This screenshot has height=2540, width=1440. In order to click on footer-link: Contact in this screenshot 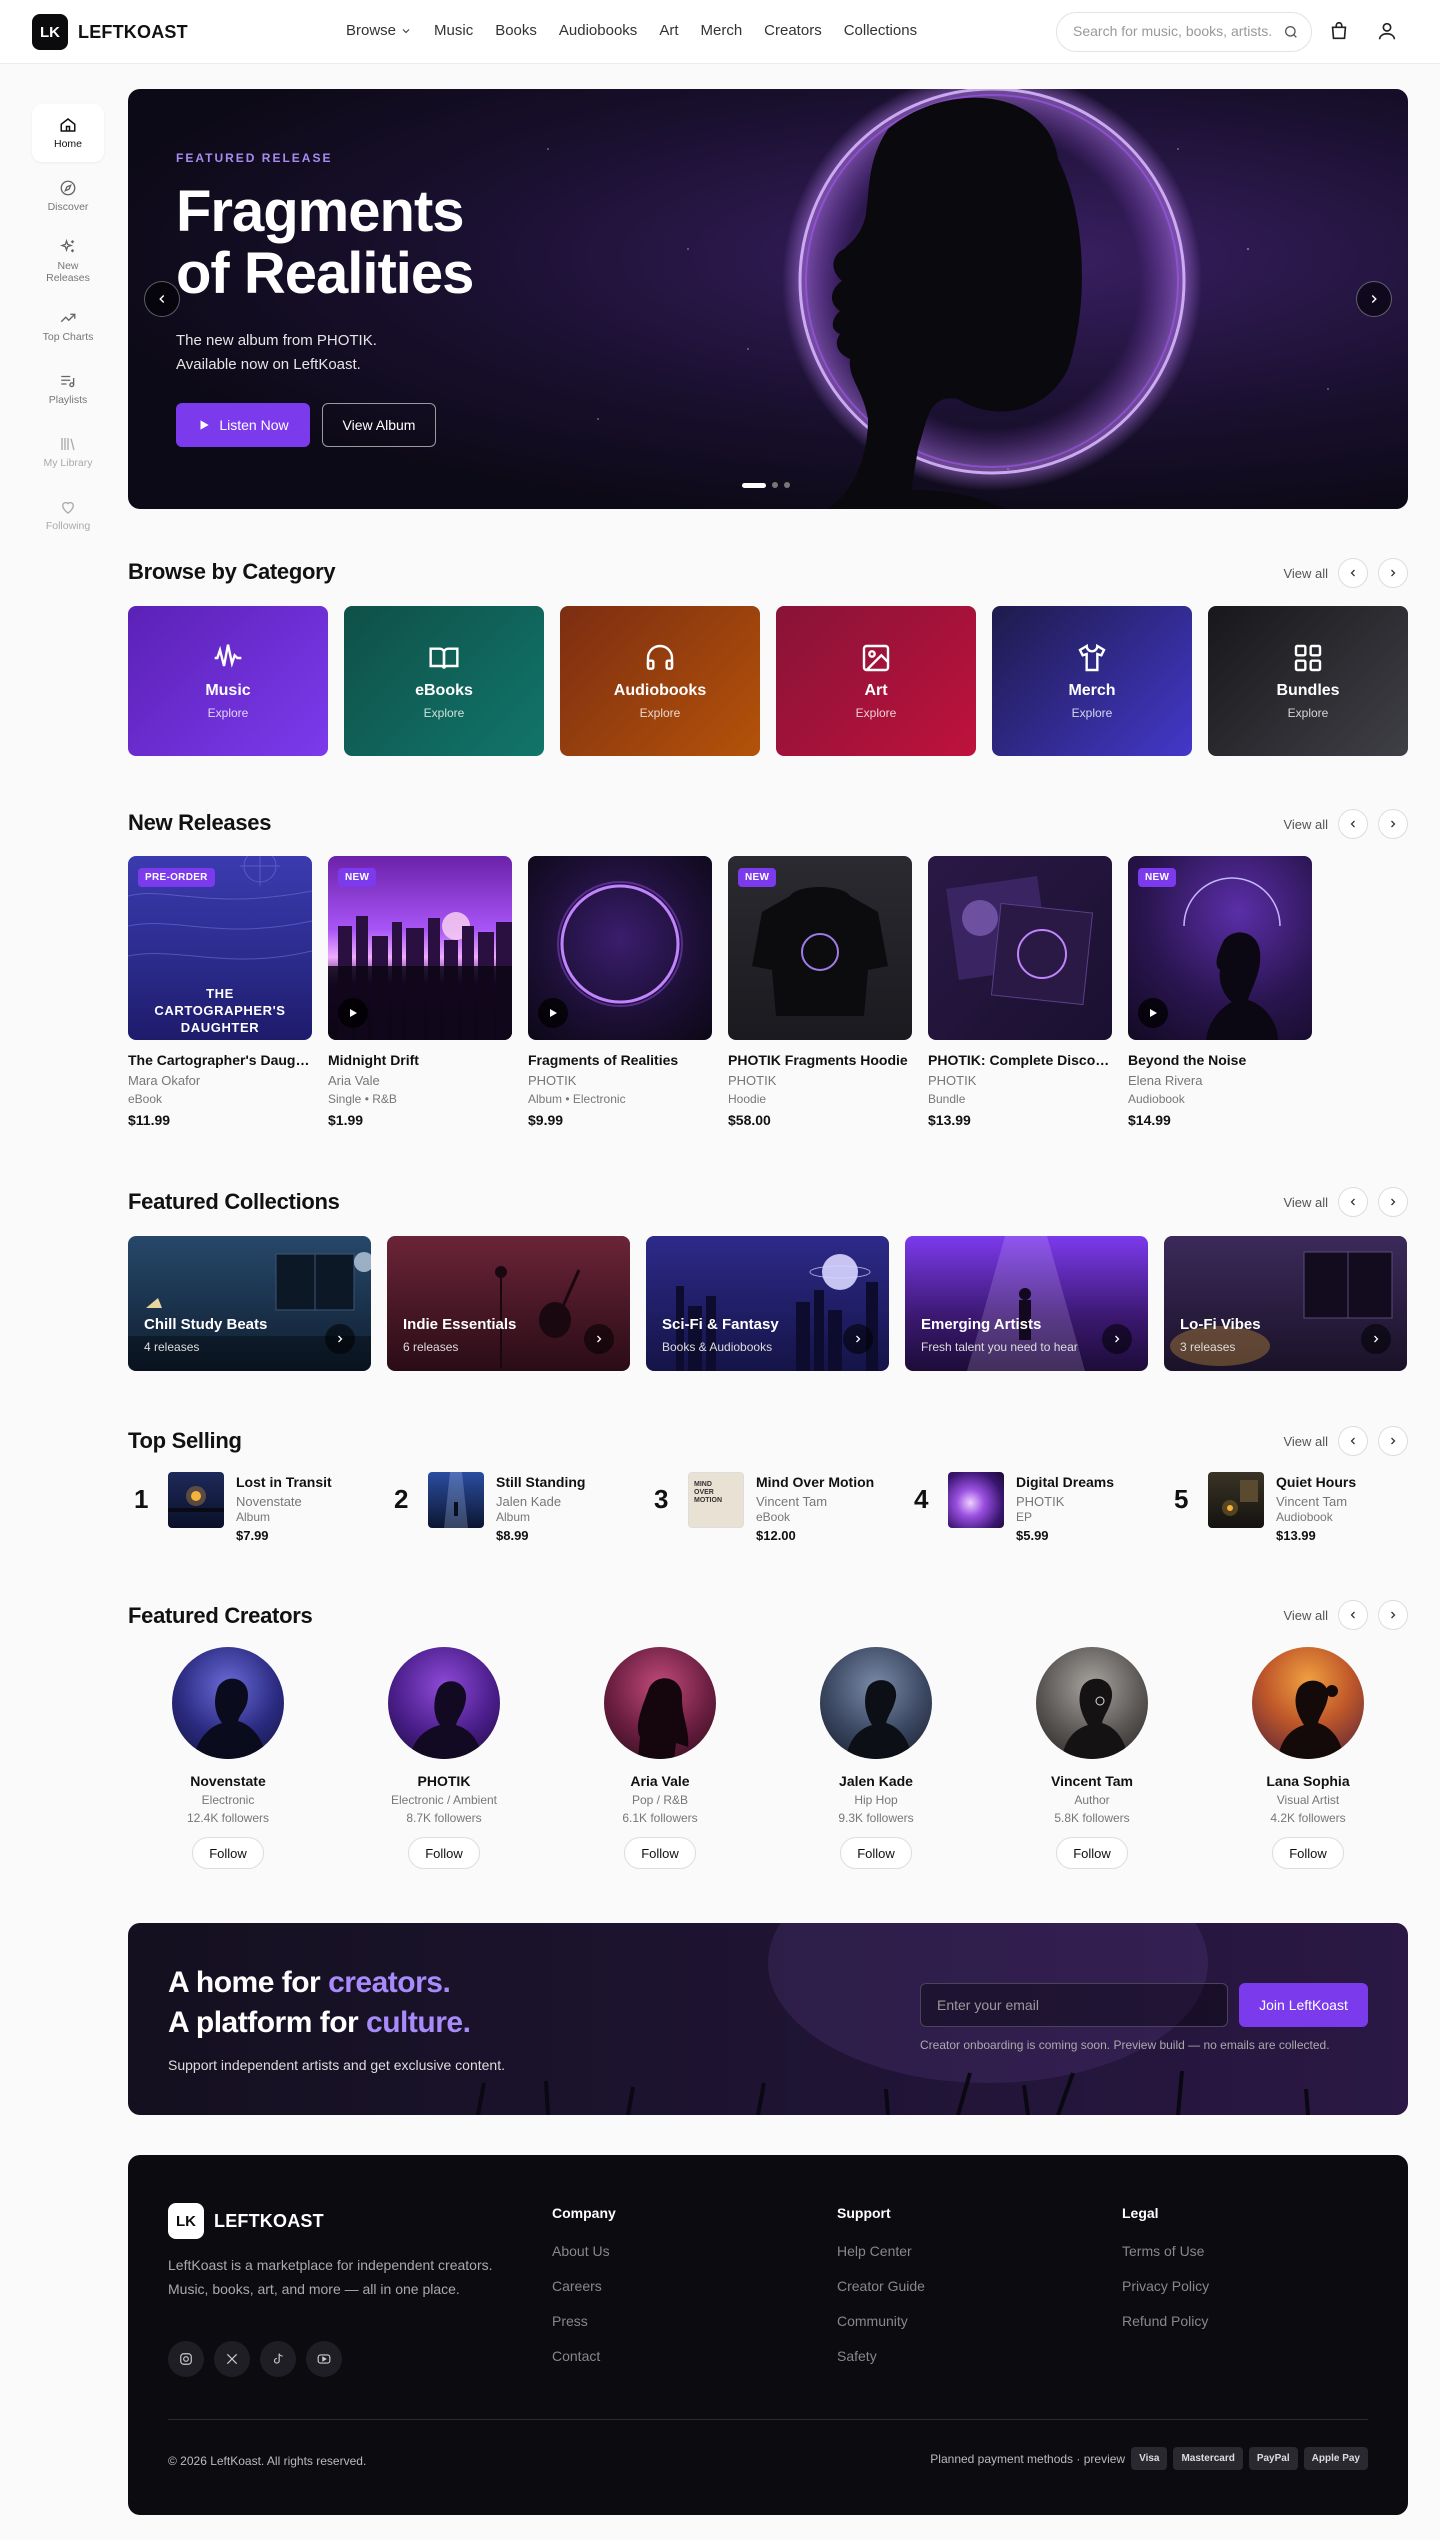, I will do `click(584, 2356)`.